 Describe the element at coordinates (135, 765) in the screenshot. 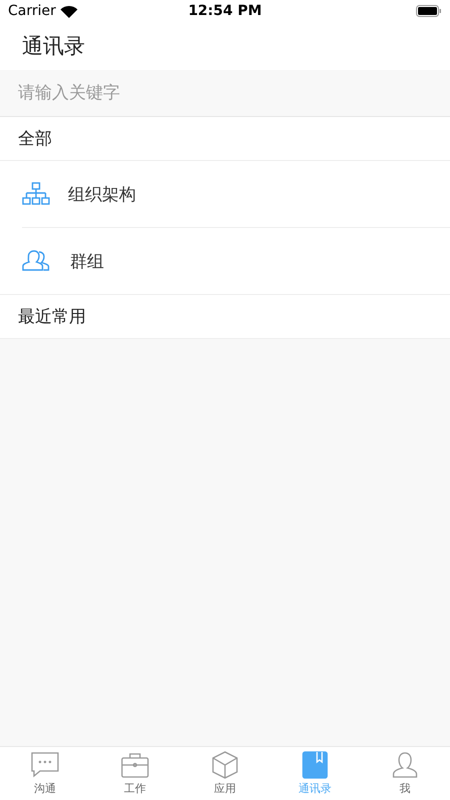

I see `briefcase-icon` at that location.